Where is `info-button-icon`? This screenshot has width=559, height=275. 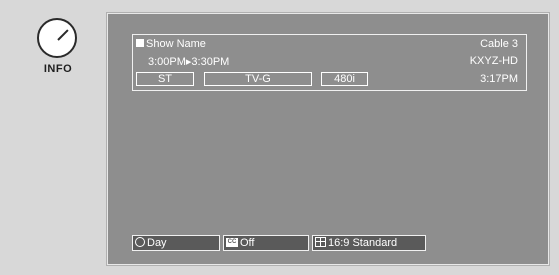 info-button-icon is located at coordinates (57, 38).